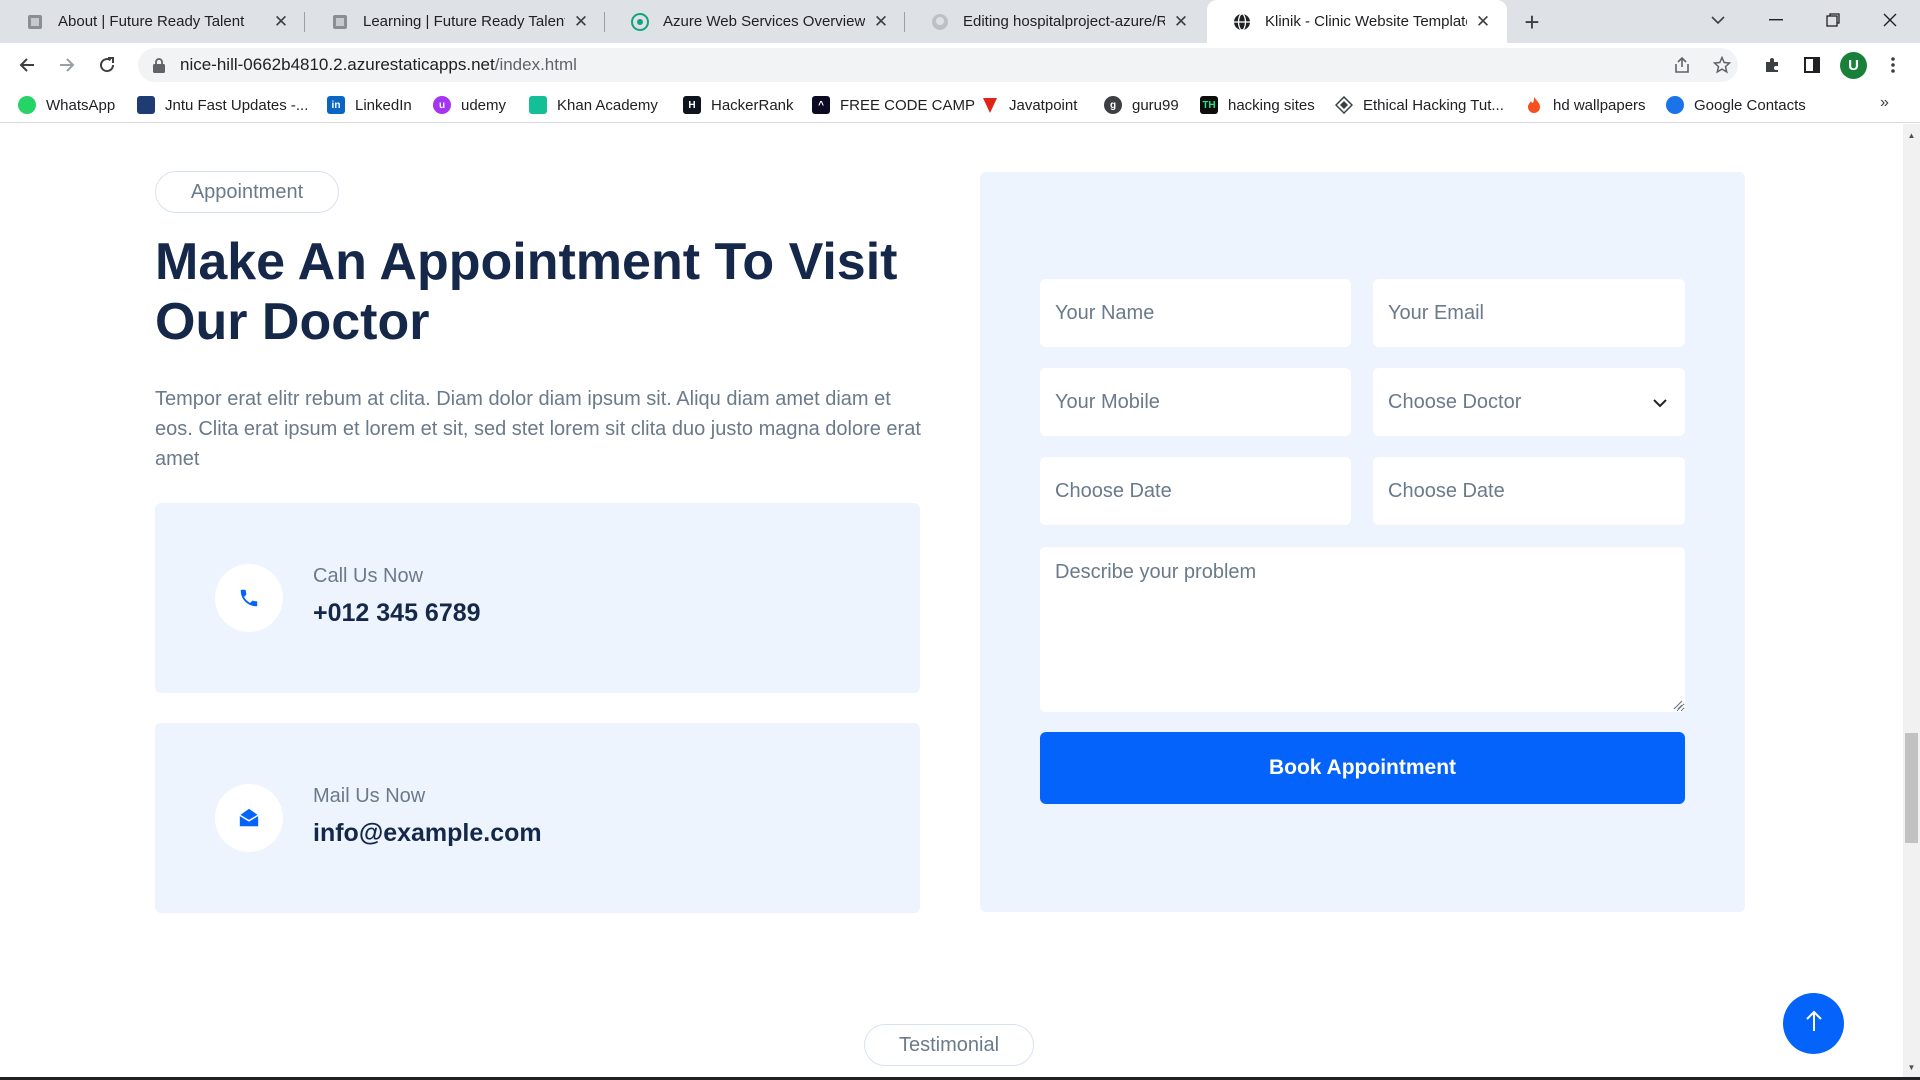 The height and width of the screenshot is (1080, 1920). I want to click on appointment-heading: Make An Appointment To Visit Our Doctor, so click(526, 292).